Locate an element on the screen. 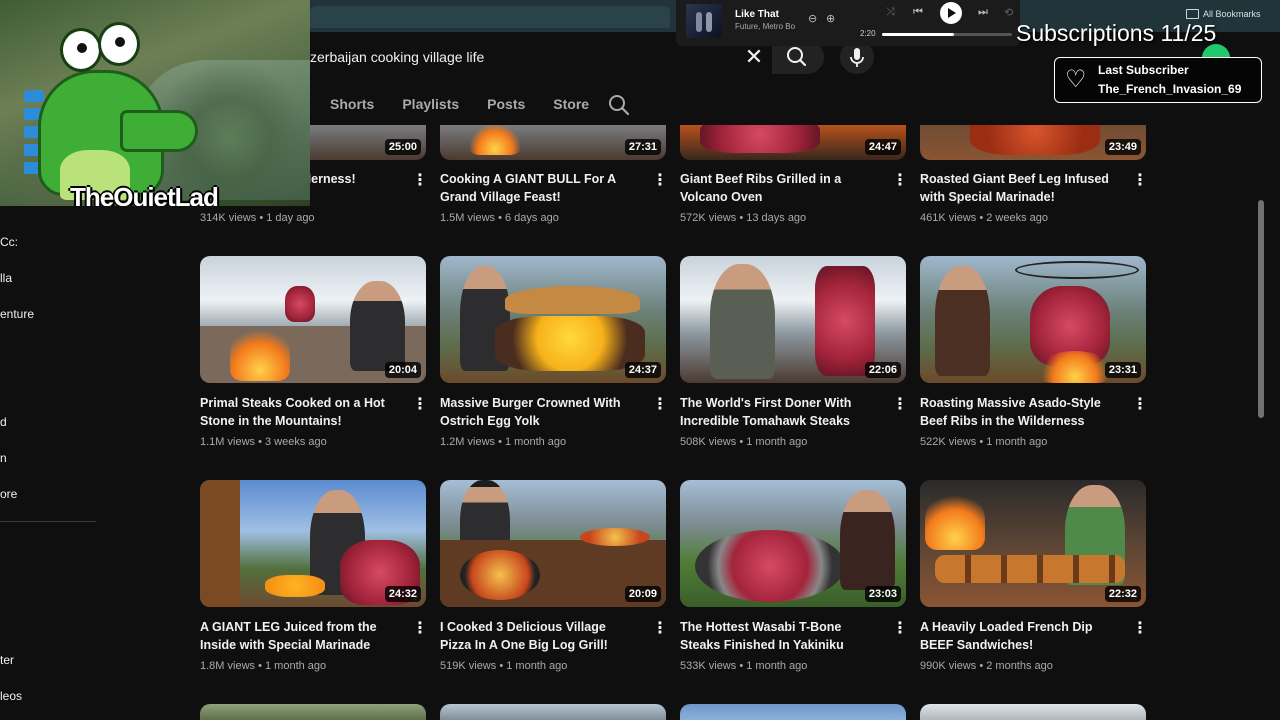  stream-webcam-overlay: TheQuietLad is located at coordinates (155, 103).